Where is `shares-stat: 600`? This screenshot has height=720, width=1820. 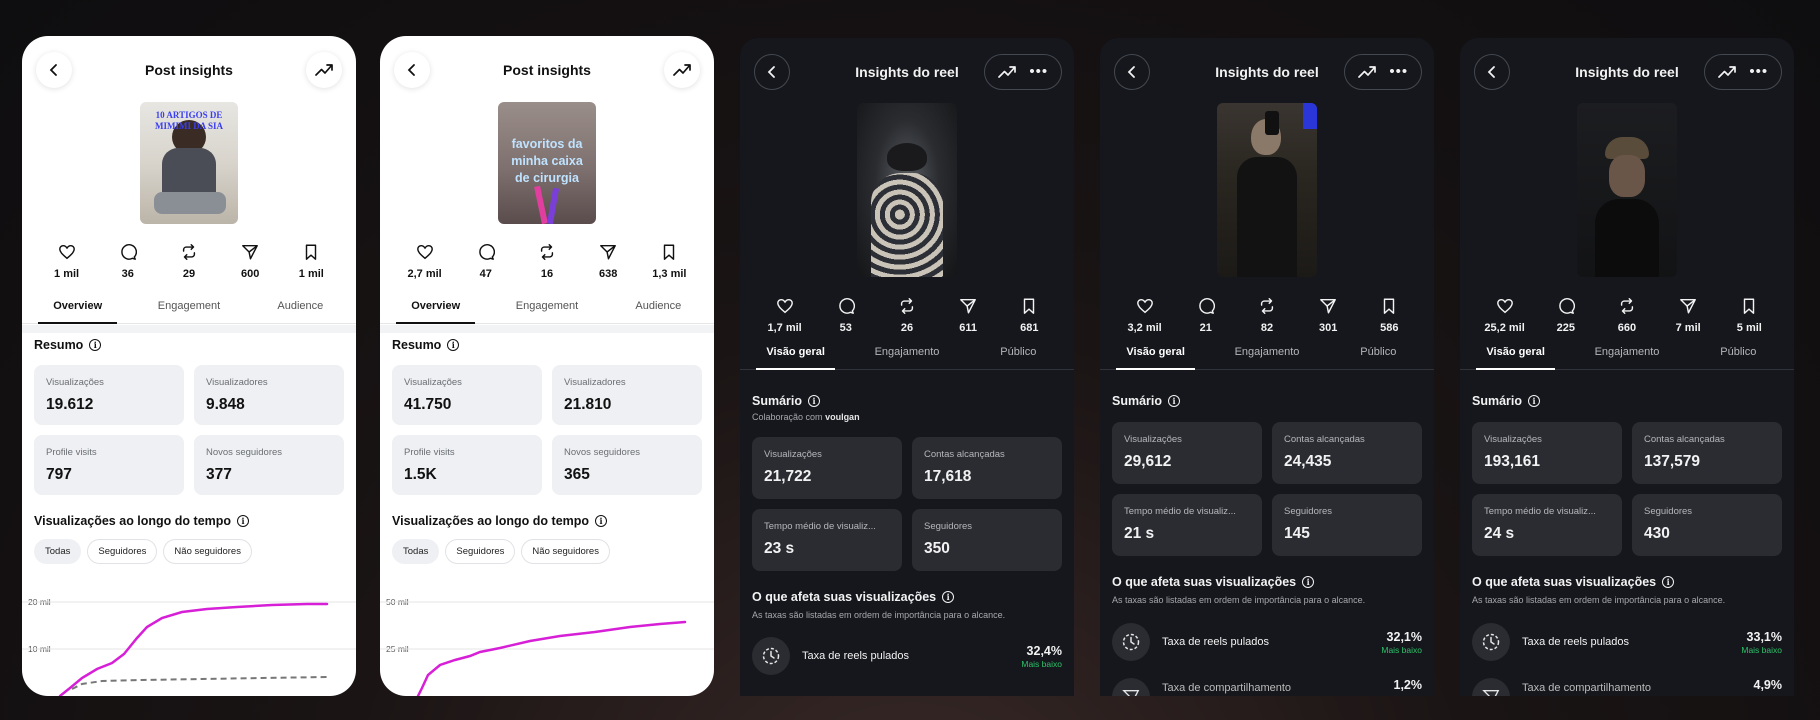
shares-stat: 600 is located at coordinates (250, 261).